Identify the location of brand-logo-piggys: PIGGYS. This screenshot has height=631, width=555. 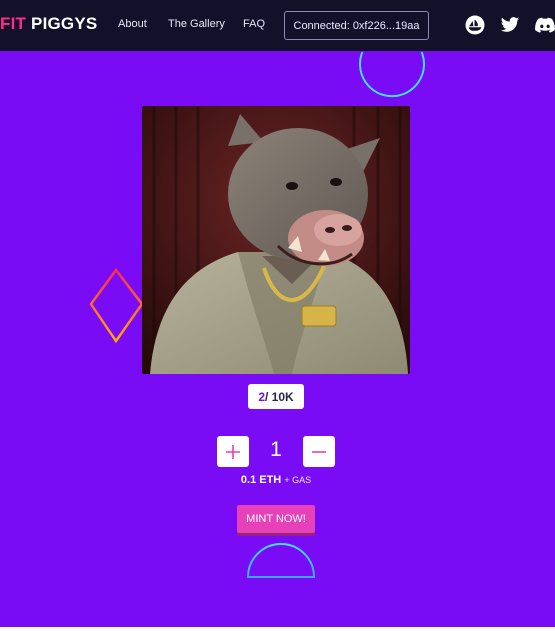
(64, 23).